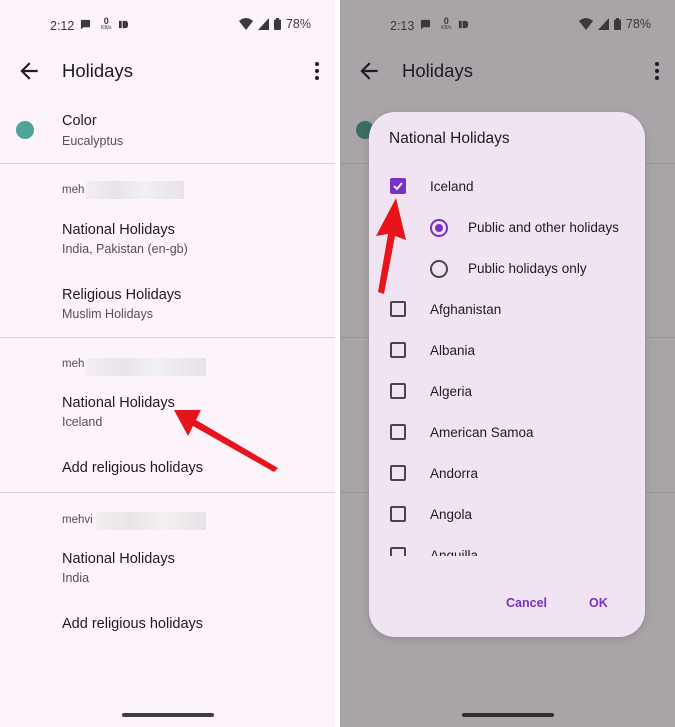 The width and height of the screenshot is (675, 727). I want to click on add-religious-holidays-button: Add religious holidays, so click(167, 631).